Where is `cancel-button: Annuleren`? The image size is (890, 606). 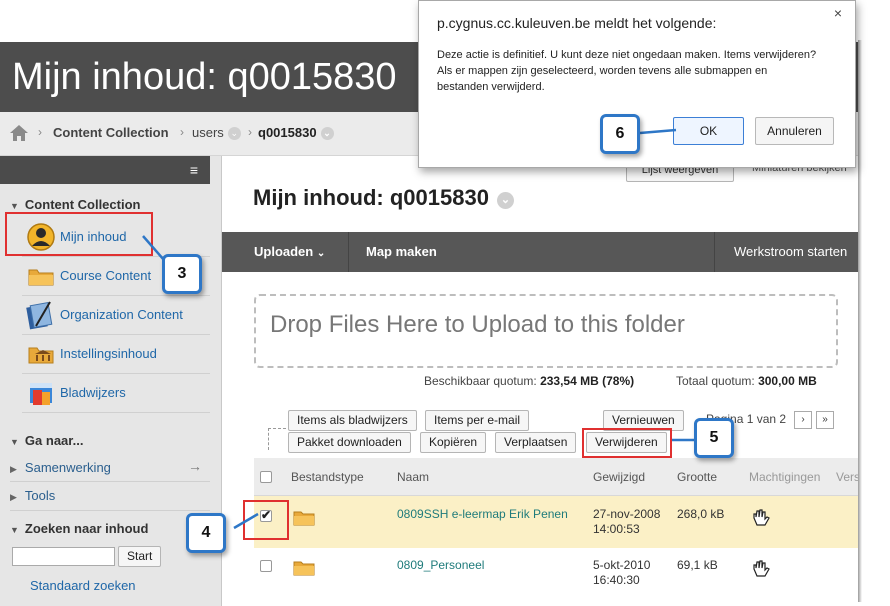
cancel-button: Annuleren is located at coordinates (794, 131).